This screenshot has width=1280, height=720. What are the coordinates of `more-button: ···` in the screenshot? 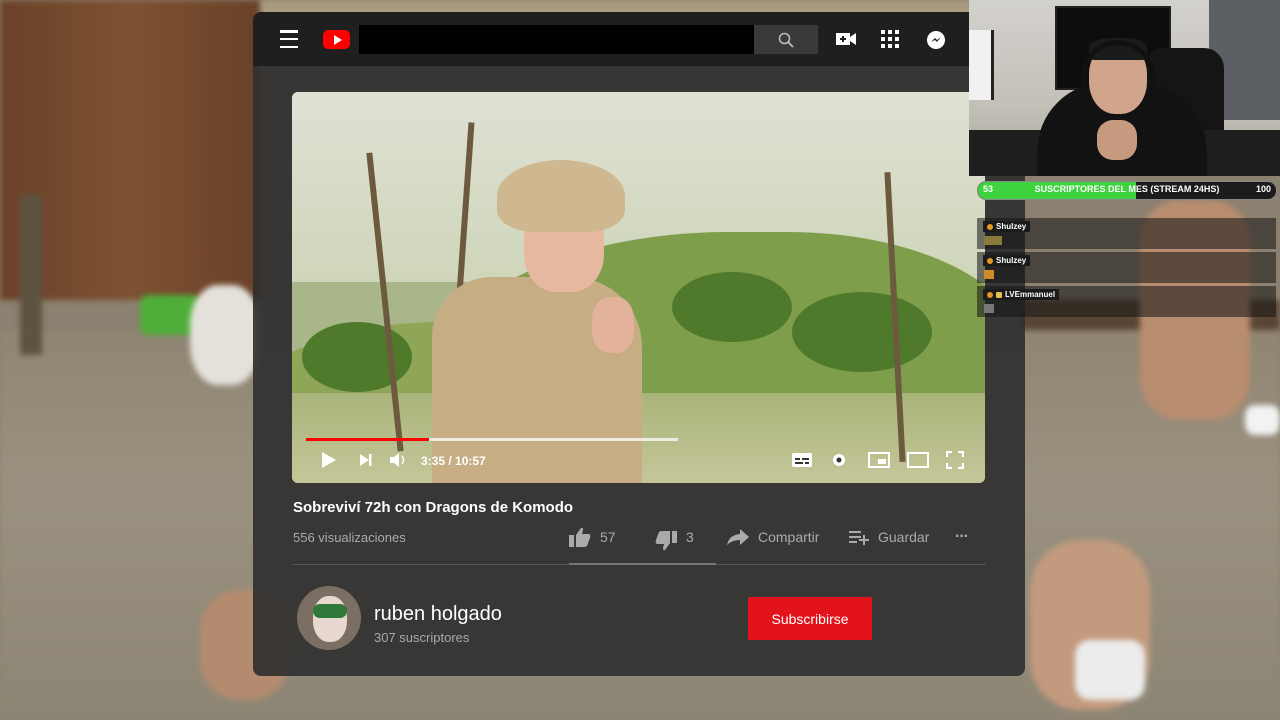 It's located at (962, 537).